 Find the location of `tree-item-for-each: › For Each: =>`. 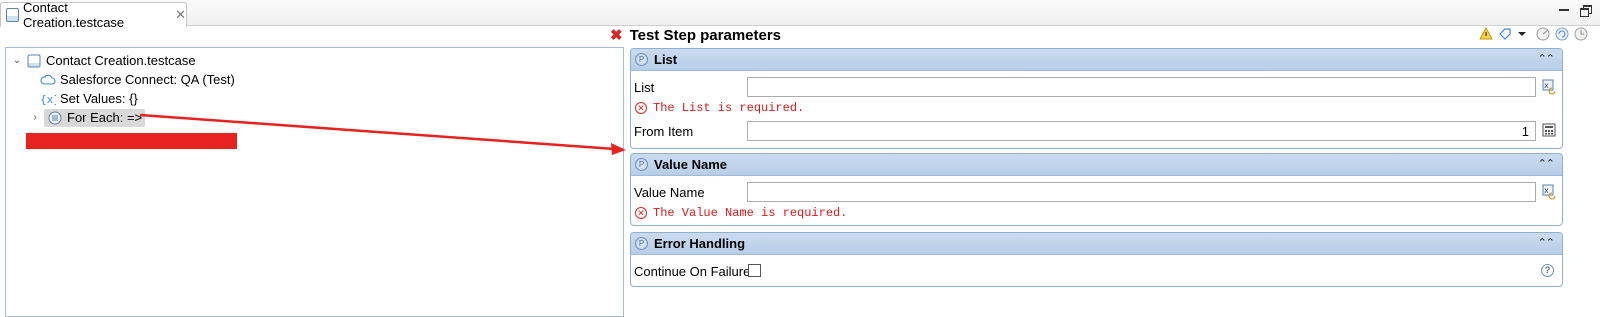

tree-item-for-each: › For Each: => is located at coordinates (88, 117).